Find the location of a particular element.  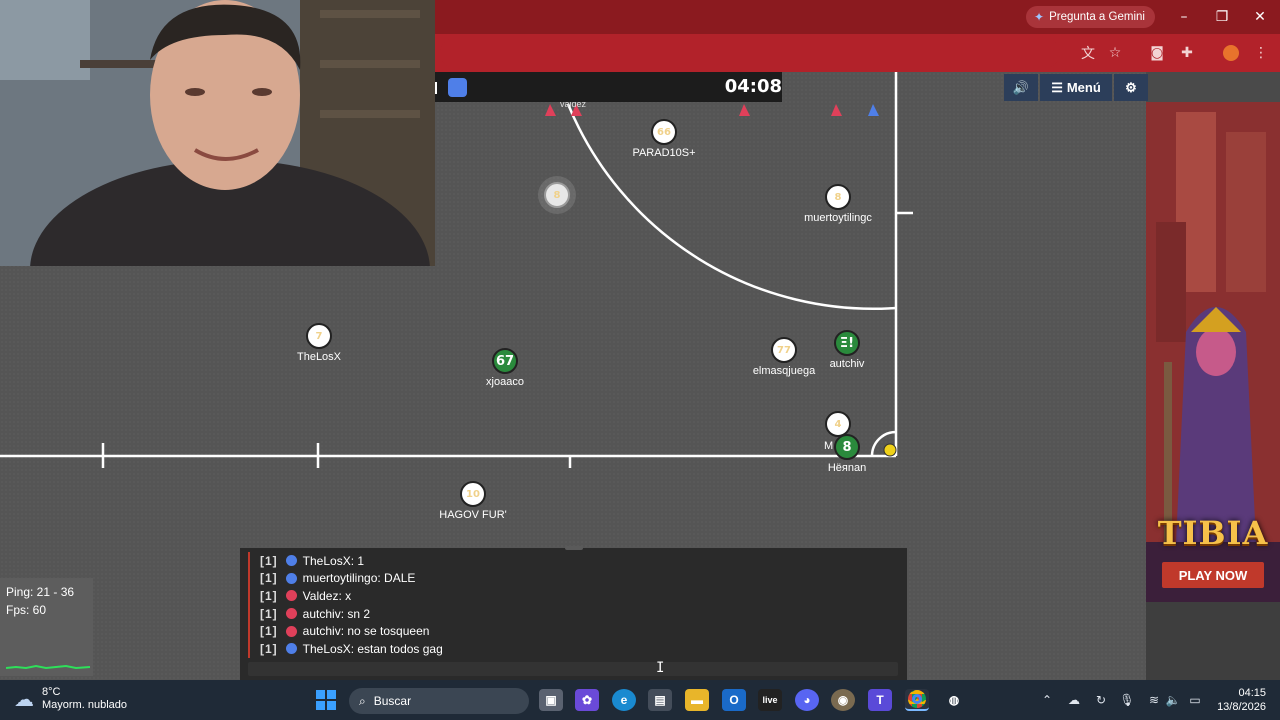

sync-icon: ↻ is located at coordinates (1101, 700).